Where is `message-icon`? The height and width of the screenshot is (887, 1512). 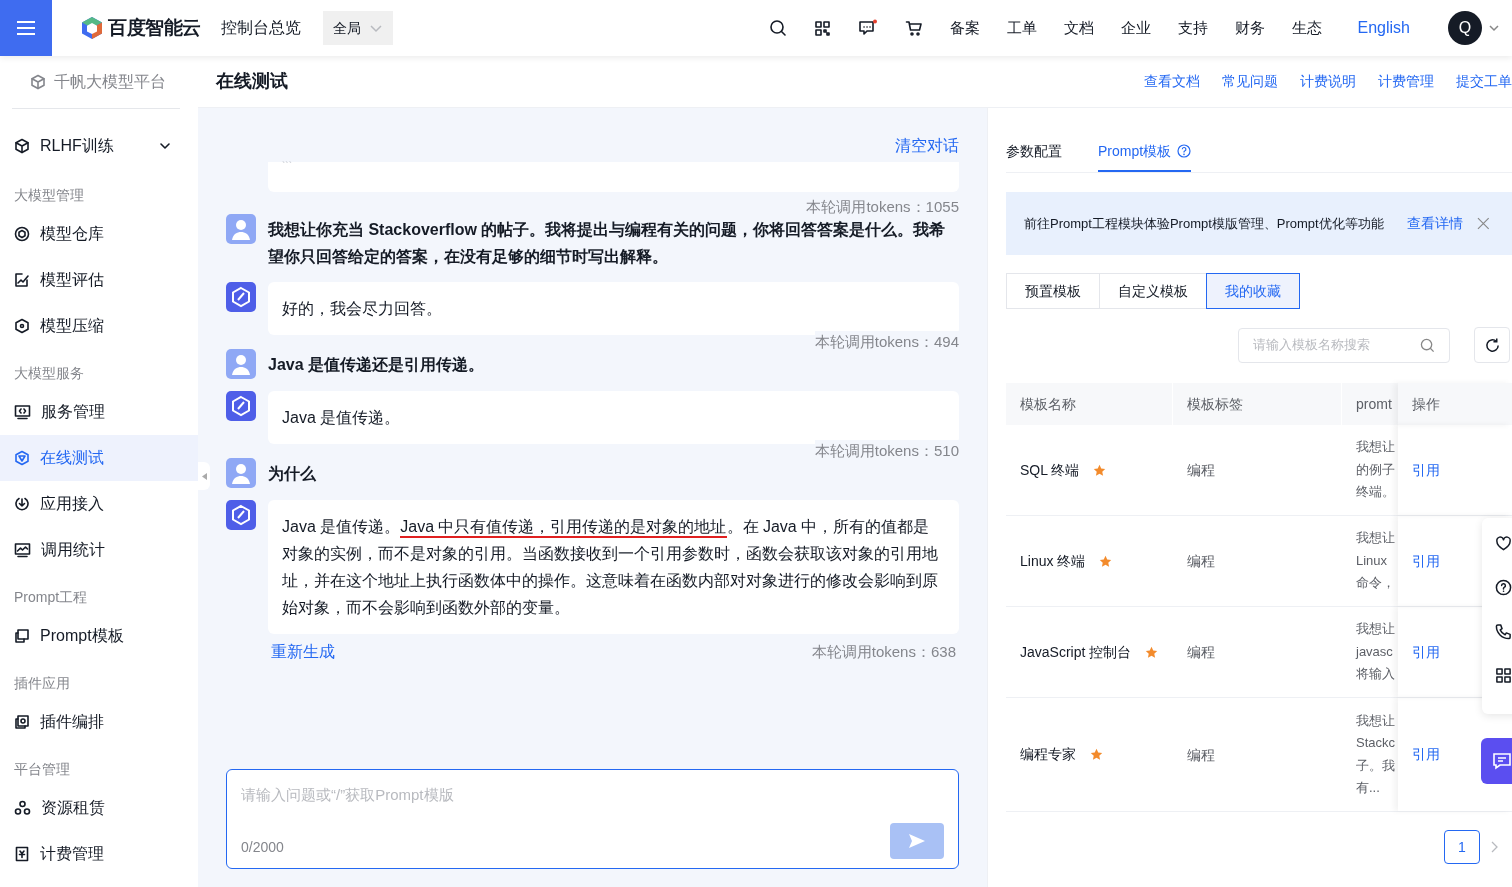
message-icon is located at coordinates (867, 28).